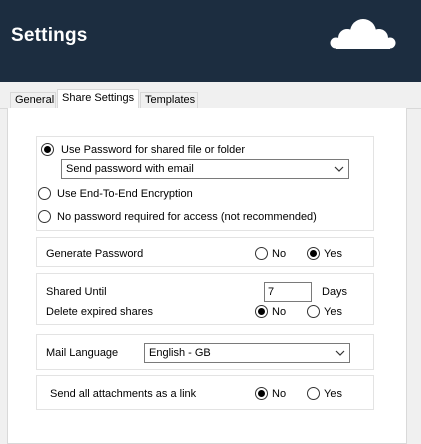 The image size is (421, 444). What do you see at coordinates (363, 34) in the screenshot?
I see `cloud-logo-icon` at bounding box center [363, 34].